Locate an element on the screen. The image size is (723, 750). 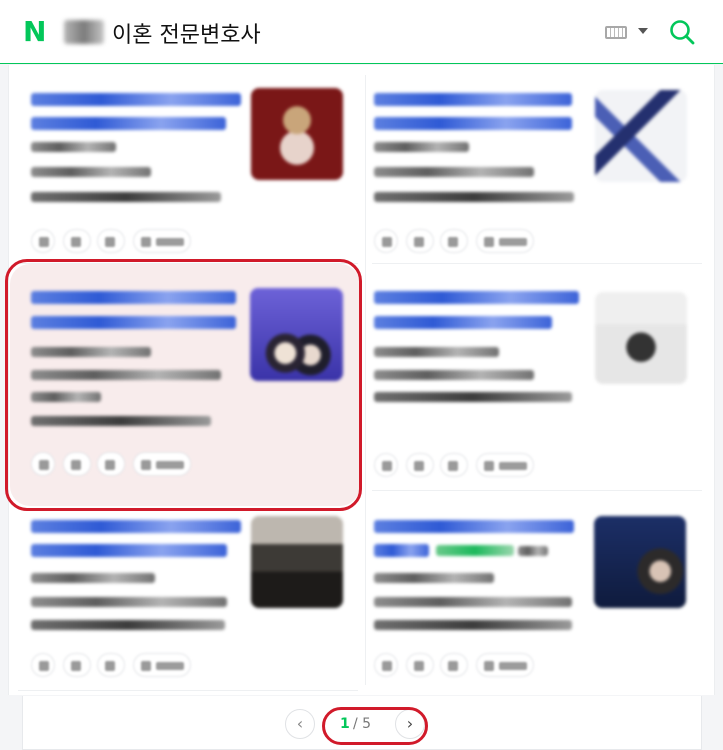
chevron-down-icon is located at coordinates (643, 31).